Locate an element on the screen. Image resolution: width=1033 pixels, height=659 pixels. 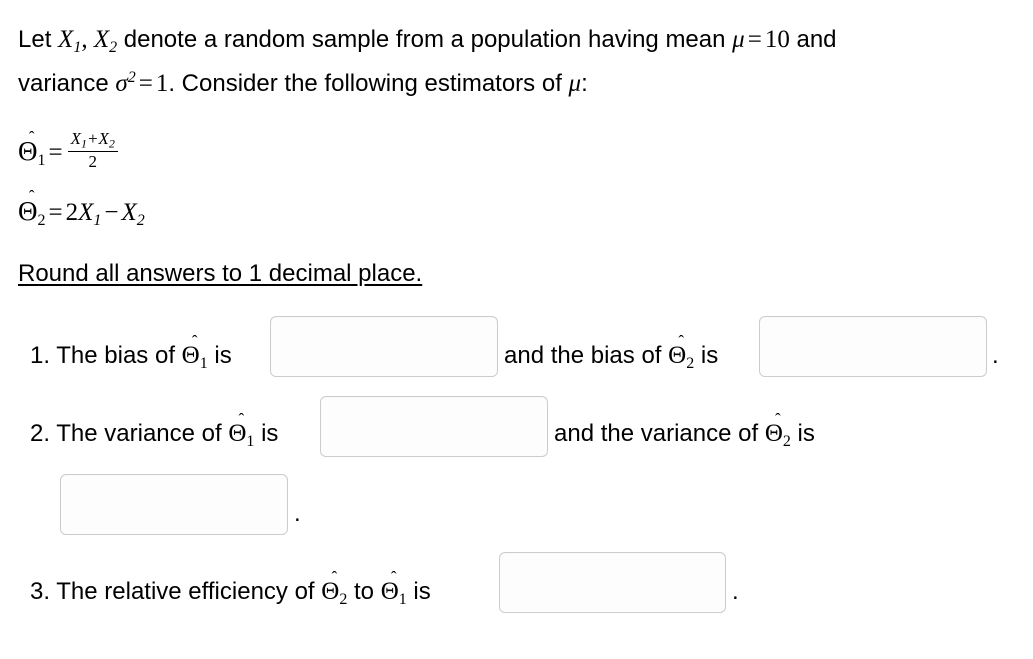
text-fragment: to is located at coordinates (364, 591).